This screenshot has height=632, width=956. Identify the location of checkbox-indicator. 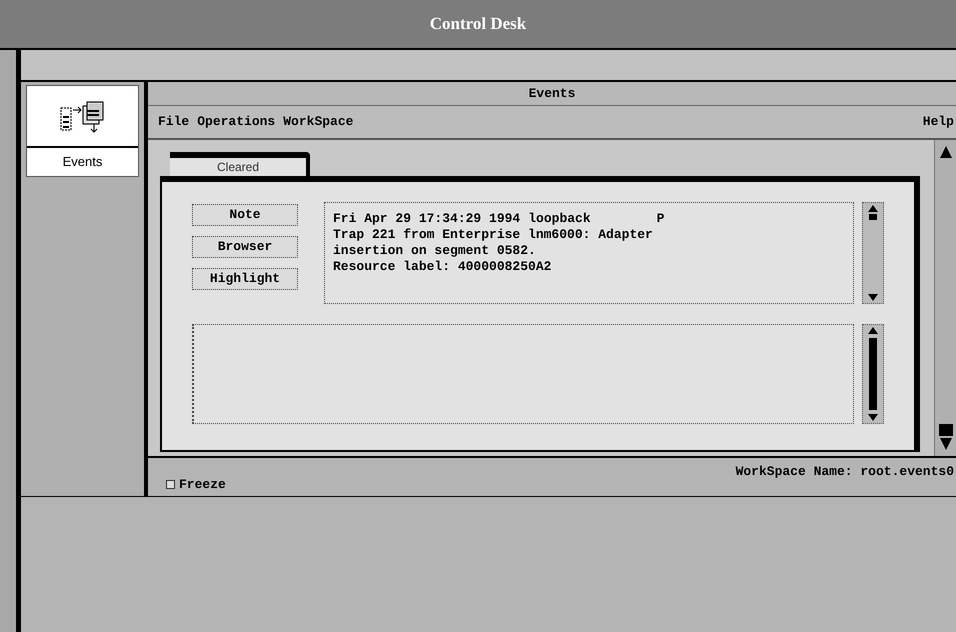
(170, 484).